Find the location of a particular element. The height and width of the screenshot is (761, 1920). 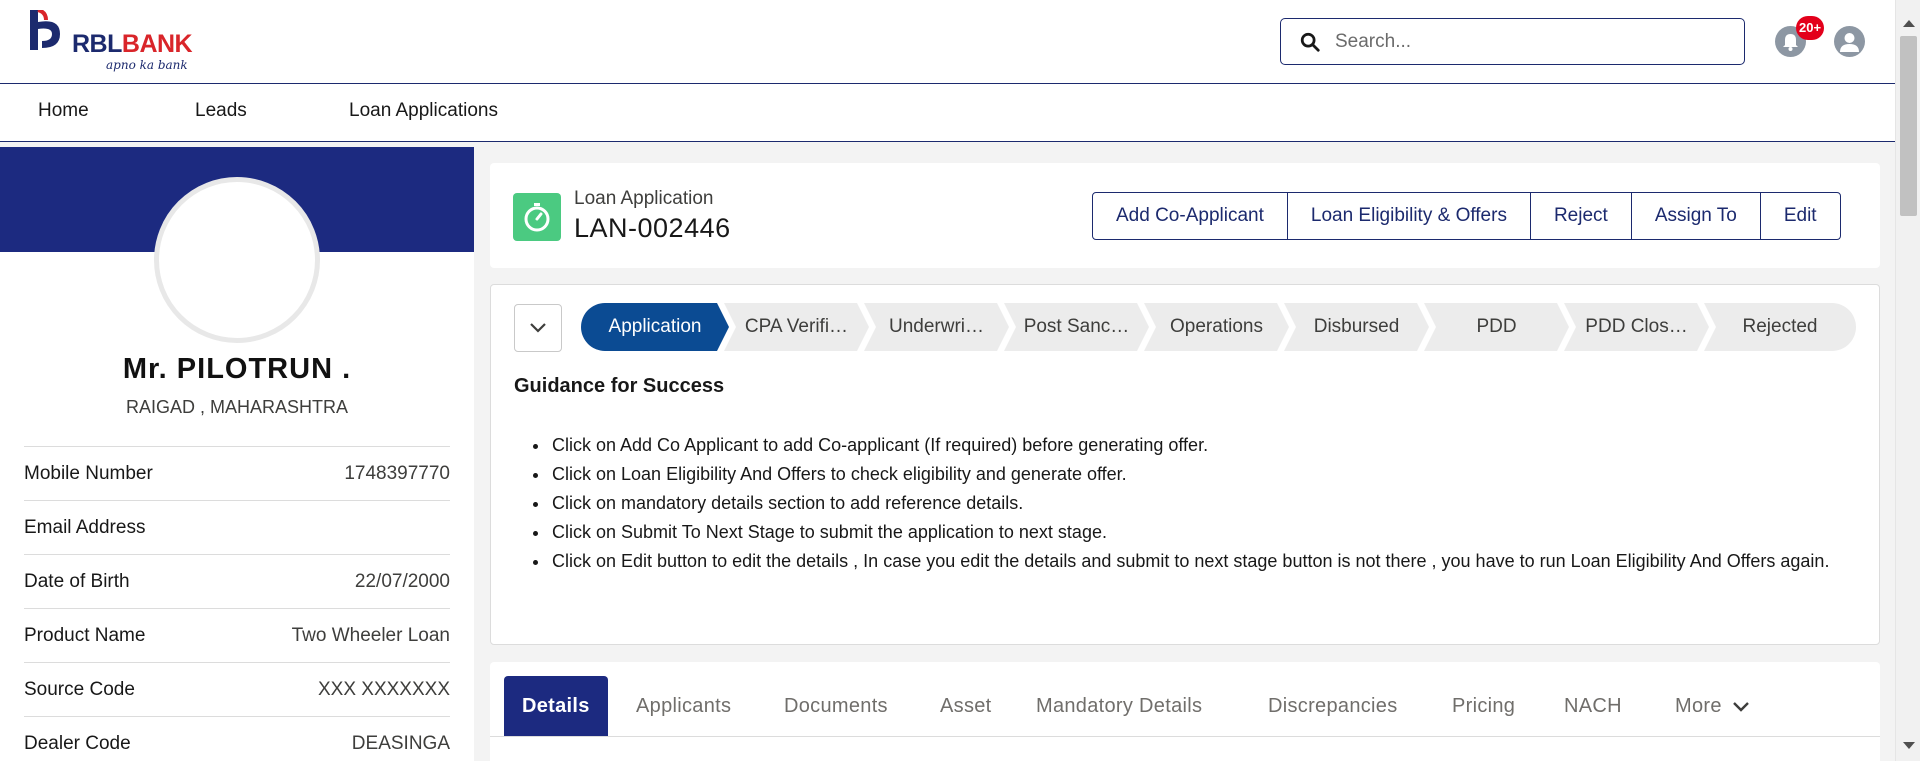

field-value: Two Wheeler Loan is located at coordinates (370, 635).